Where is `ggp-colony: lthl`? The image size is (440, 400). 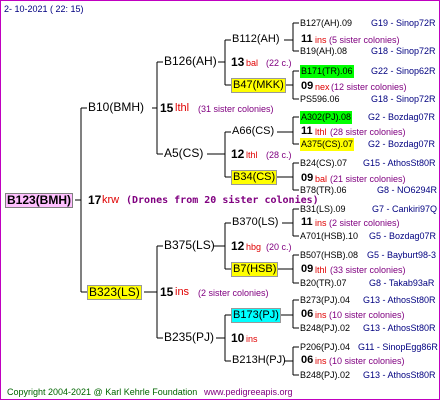 ggp-colony: lthl is located at coordinates (321, 270).